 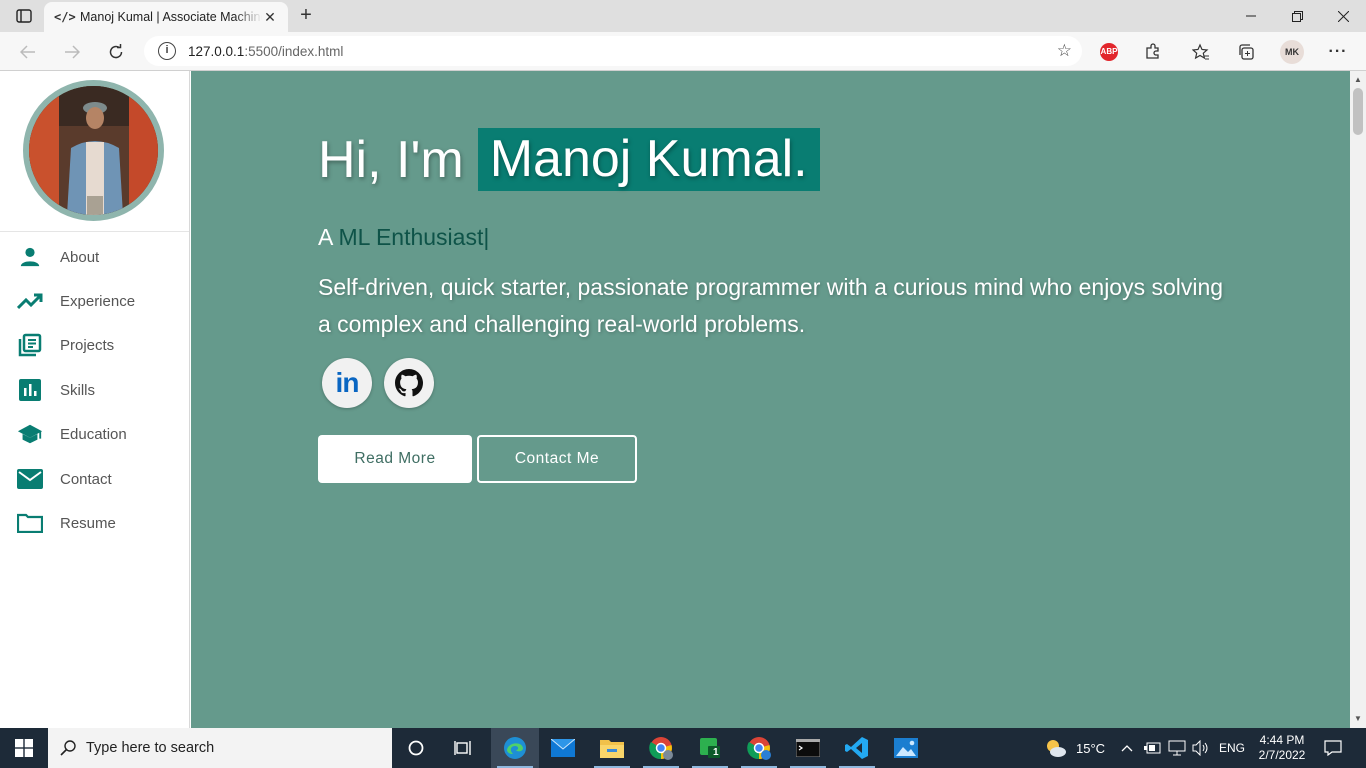 I want to click on tab-actions-button, so click(x=24, y=16).